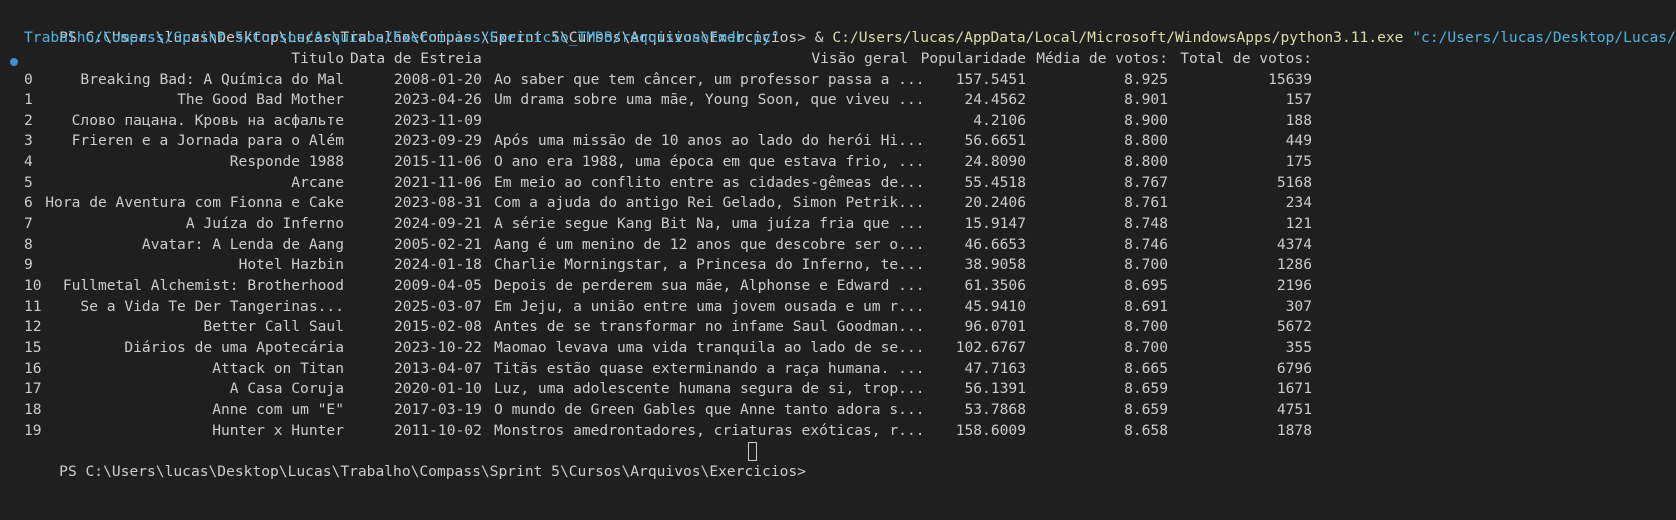 This screenshot has height=520, width=1676. What do you see at coordinates (823, 37) in the screenshot?
I see `call-operator: &` at bounding box center [823, 37].